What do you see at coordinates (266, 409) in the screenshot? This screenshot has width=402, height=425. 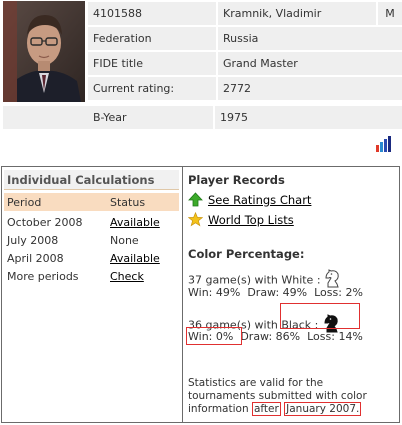 I see `note-after: after` at bounding box center [266, 409].